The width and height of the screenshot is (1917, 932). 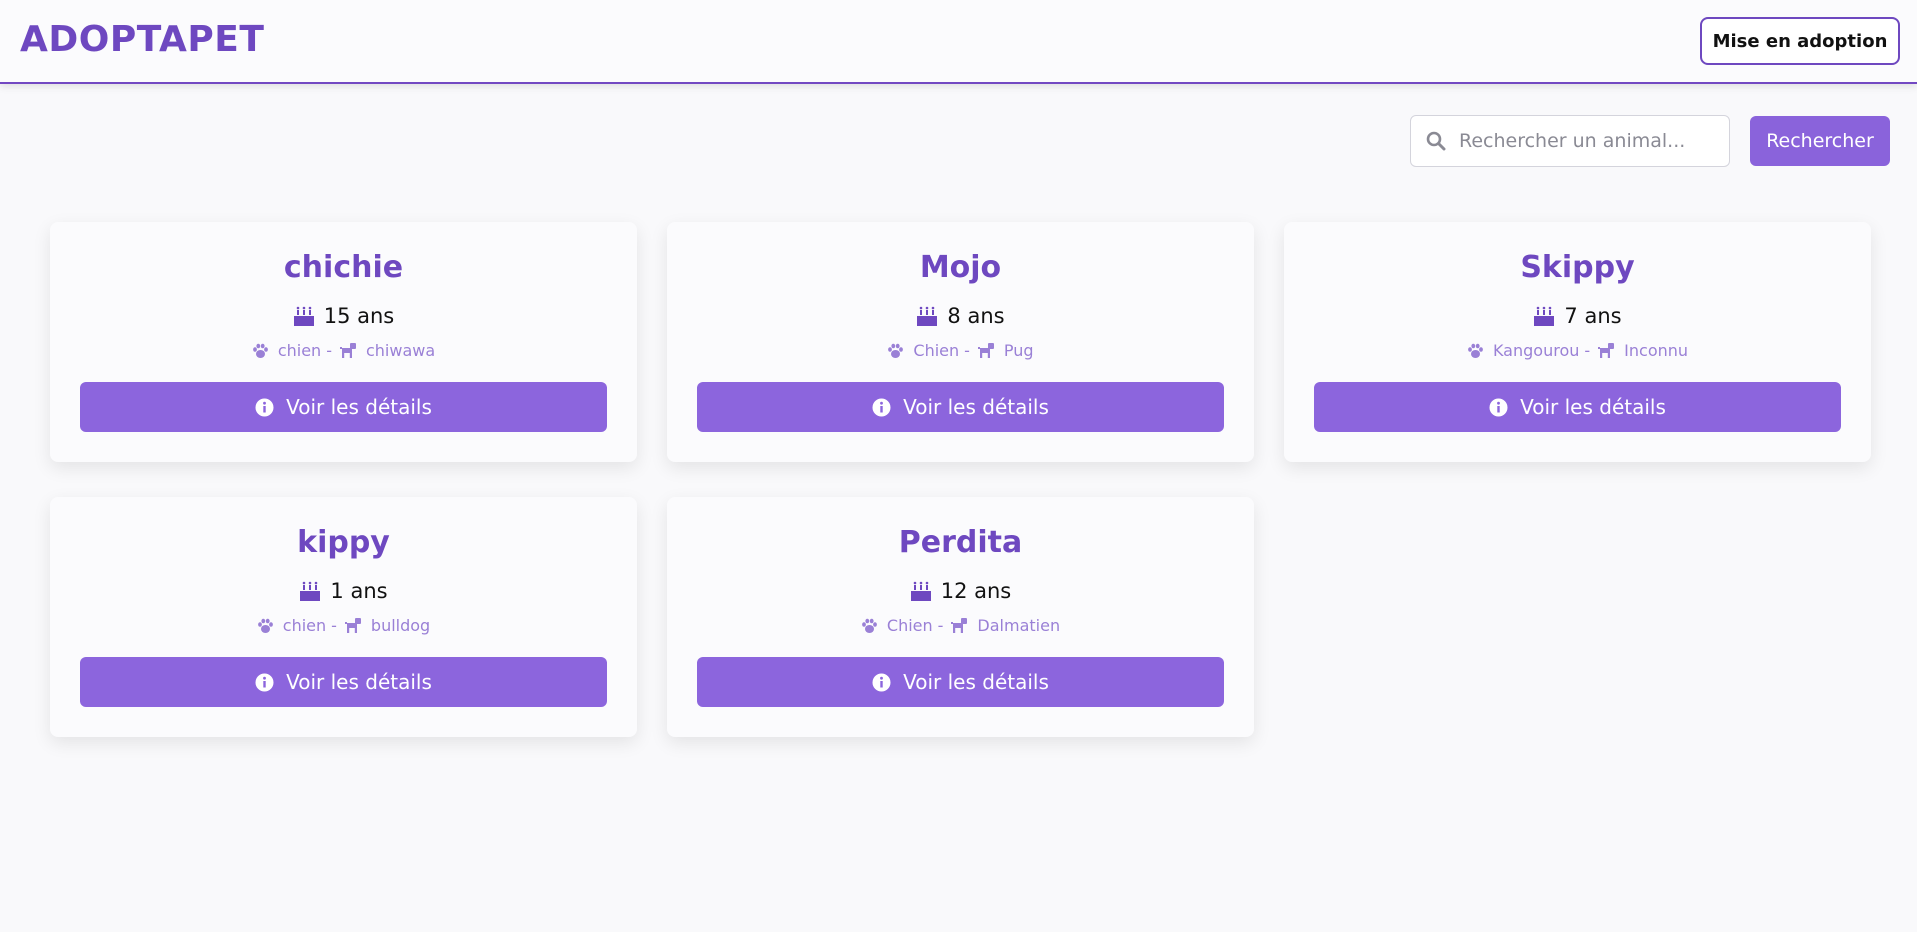 I want to click on search-box, so click(x=1570, y=141).